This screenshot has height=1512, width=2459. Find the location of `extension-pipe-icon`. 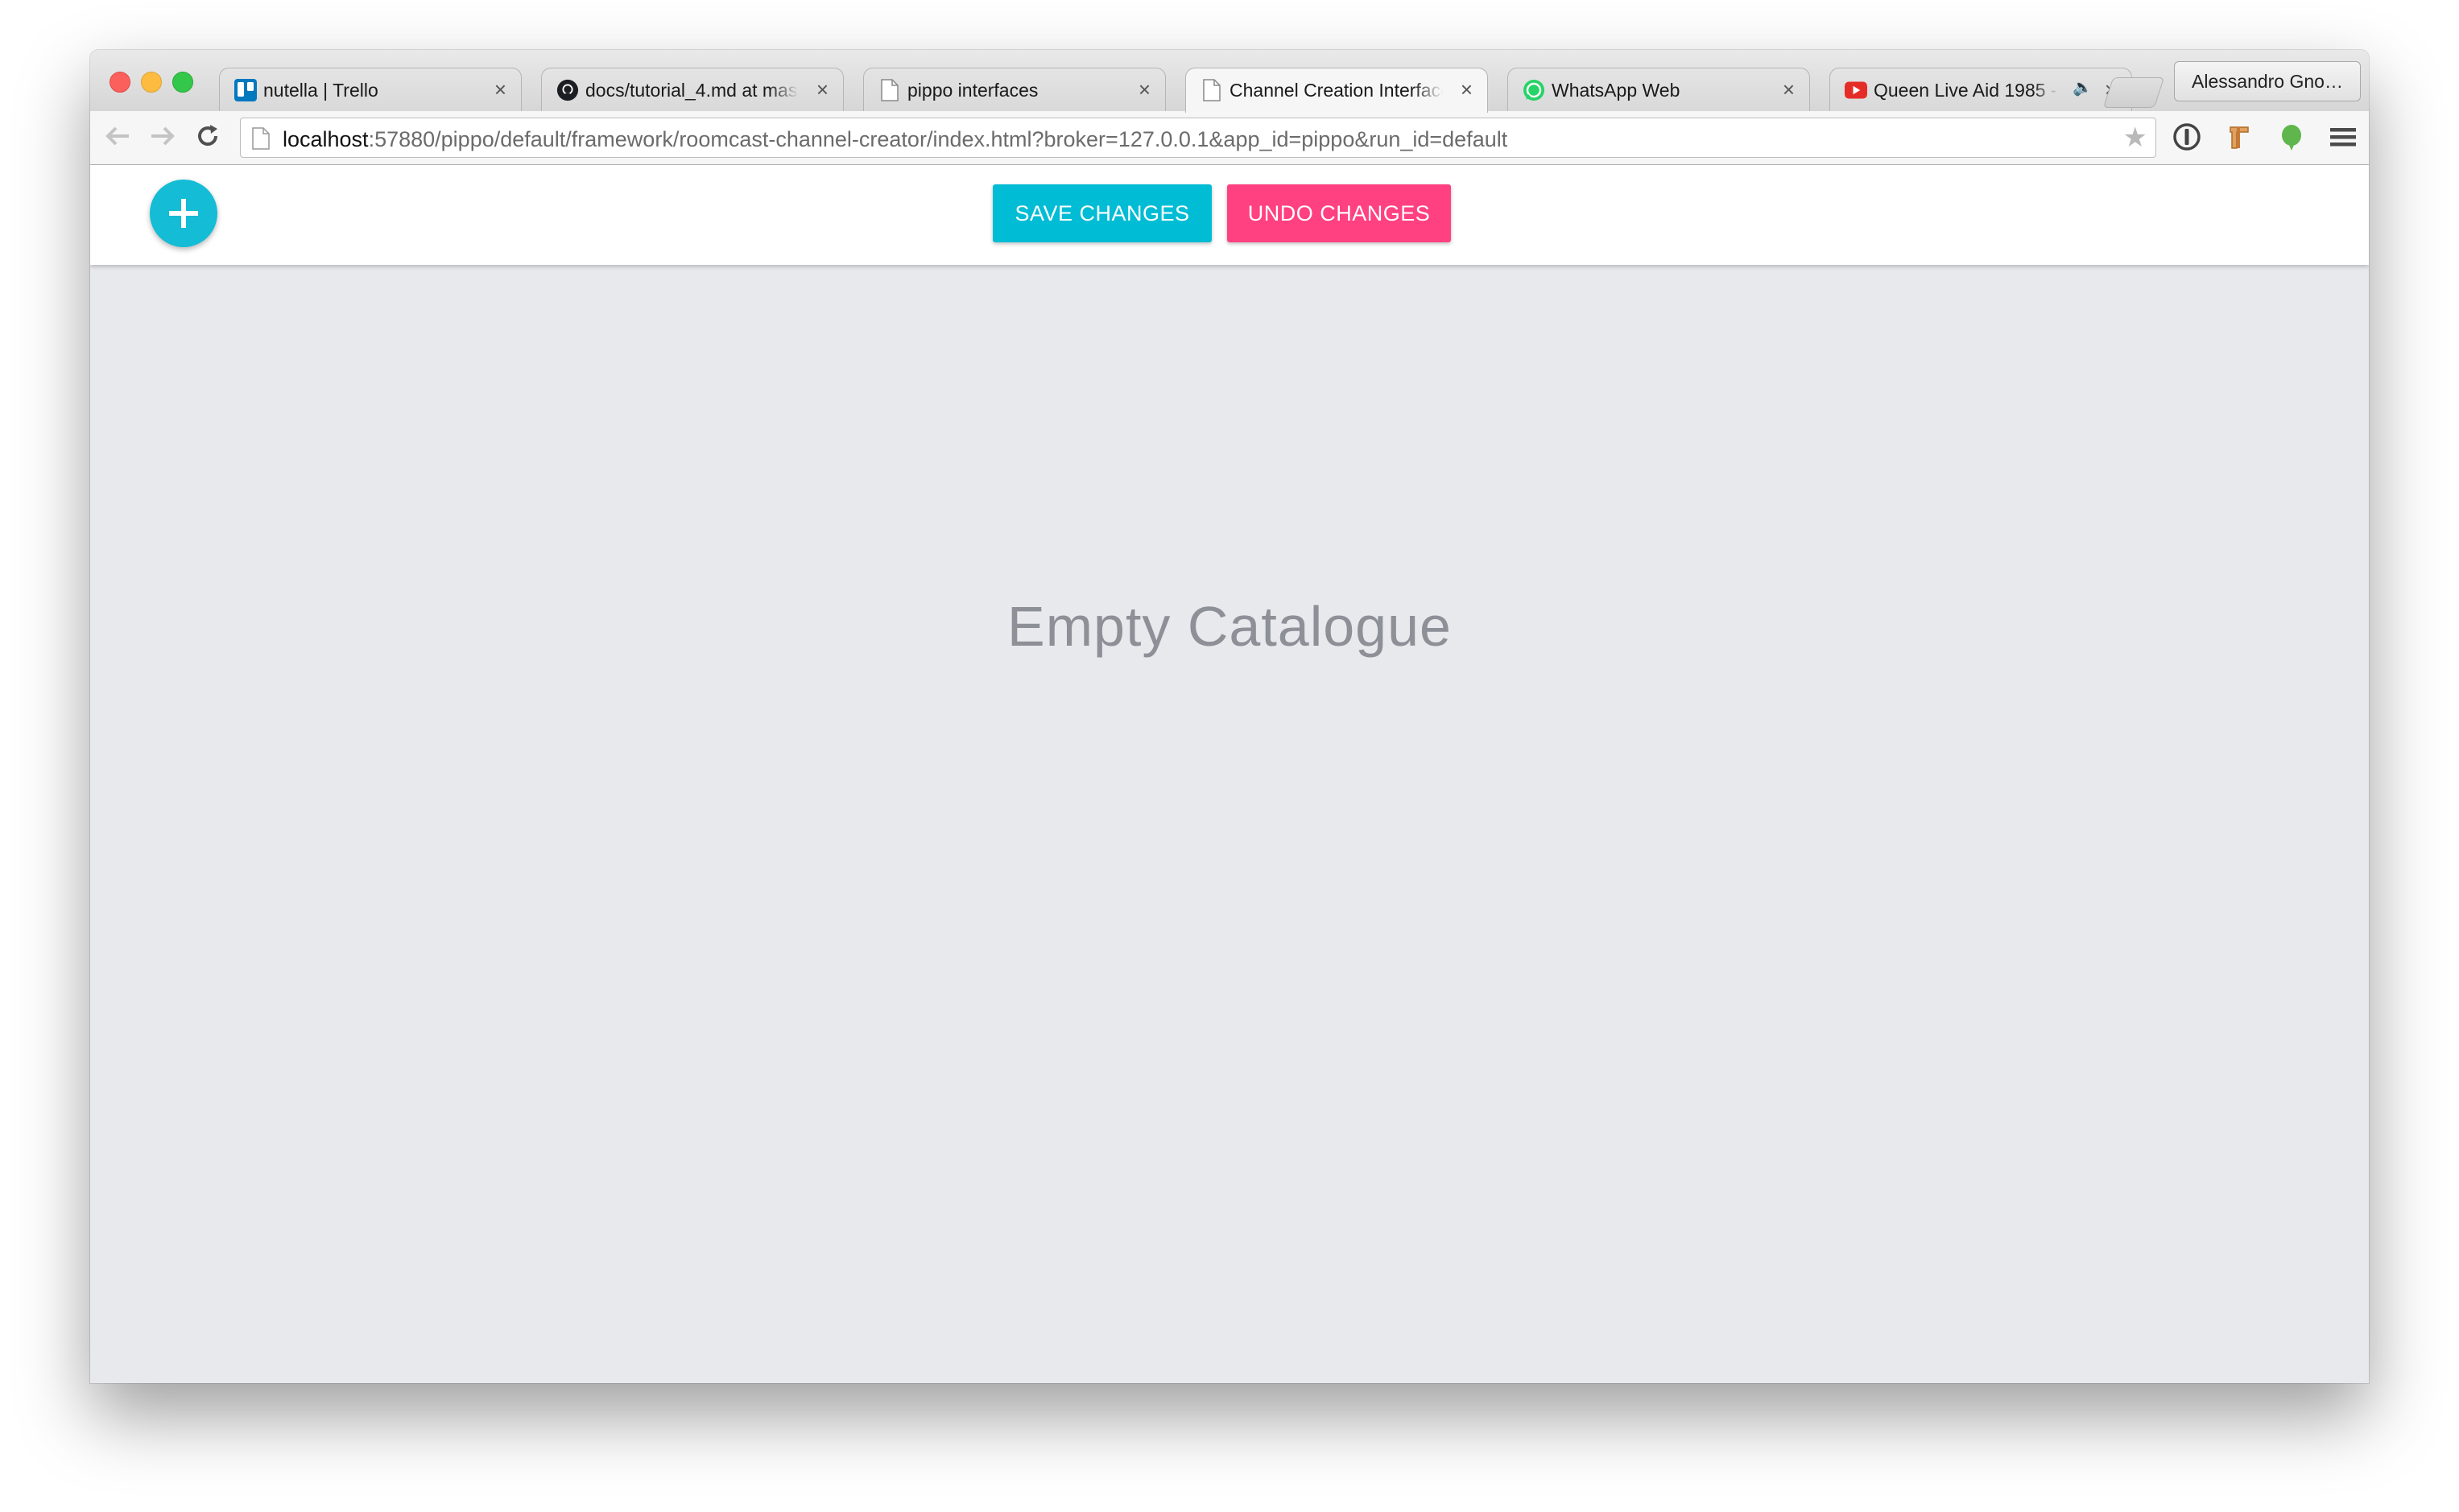

extension-pipe-icon is located at coordinates (2240, 137).